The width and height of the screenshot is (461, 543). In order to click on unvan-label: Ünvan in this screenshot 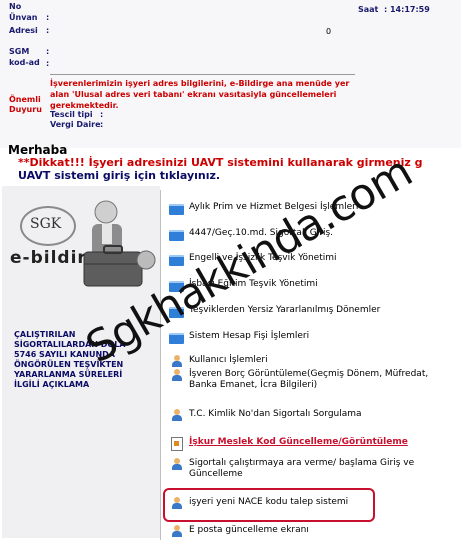, I will do `click(23, 17)`.